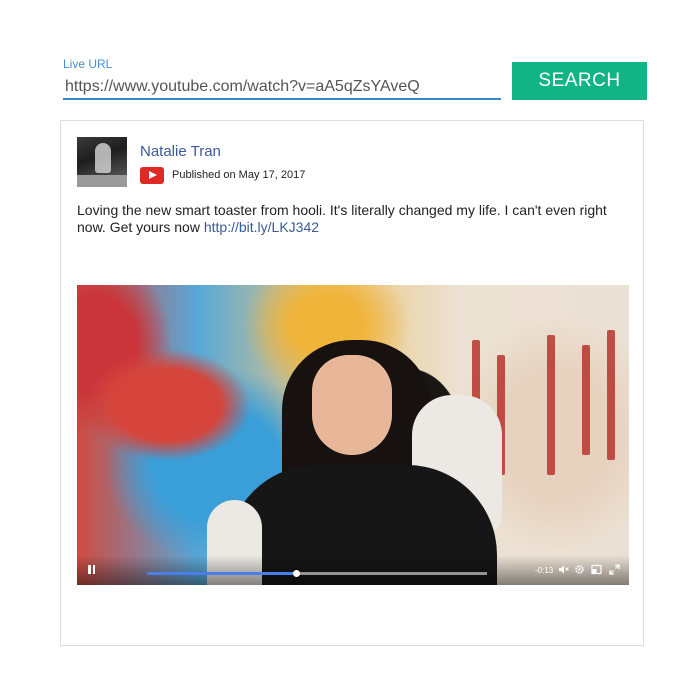 This screenshot has width=700, height=700. What do you see at coordinates (614, 569) in the screenshot?
I see `fullscreen-icon` at bounding box center [614, 569].